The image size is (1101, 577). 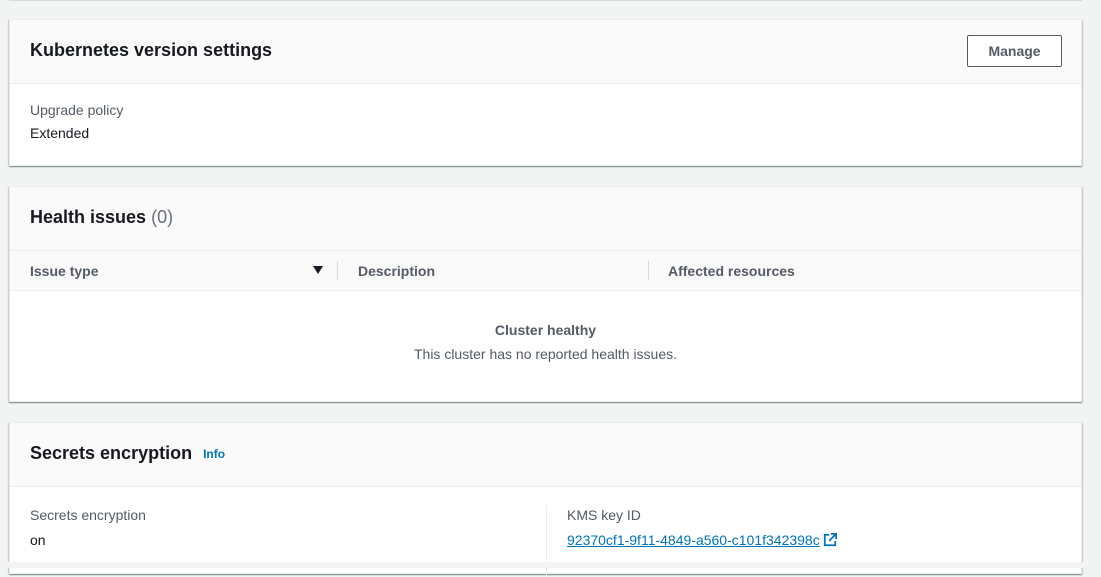 I want to click on kms-key-link: 92370cf1-9f11-4849-a560-c101f342398c, so click(x=693, y=540).